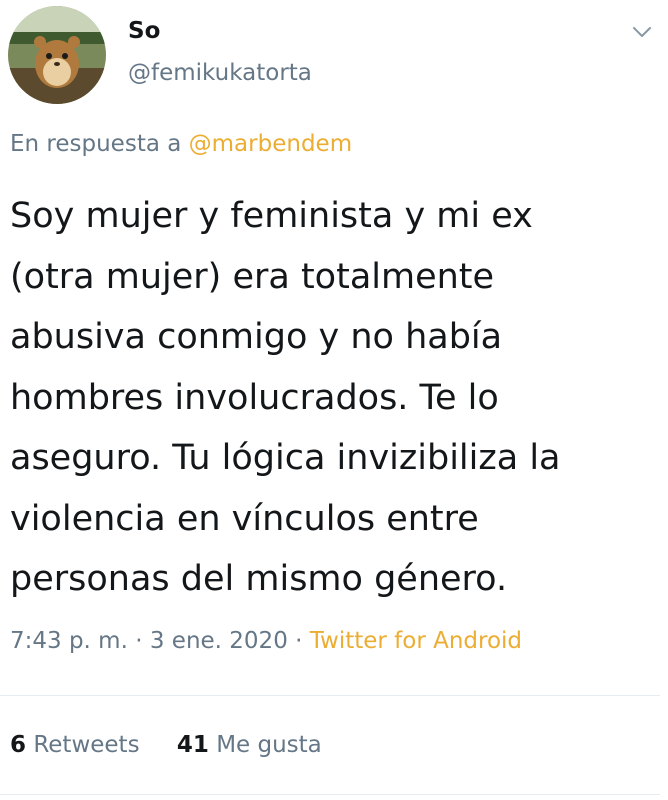 This screenshot has width=668, height=800. Describe the element at coordinates (192, 745) in the screenshot. I see `likes-count: 41` at that location.